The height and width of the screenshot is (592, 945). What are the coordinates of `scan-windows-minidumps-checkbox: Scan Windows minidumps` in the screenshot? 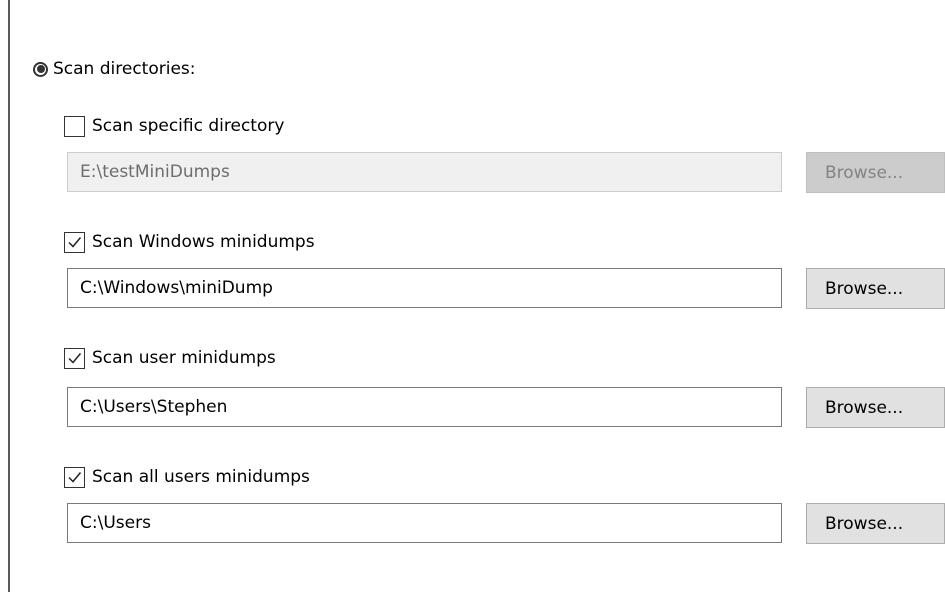 It's located at (189, 242).